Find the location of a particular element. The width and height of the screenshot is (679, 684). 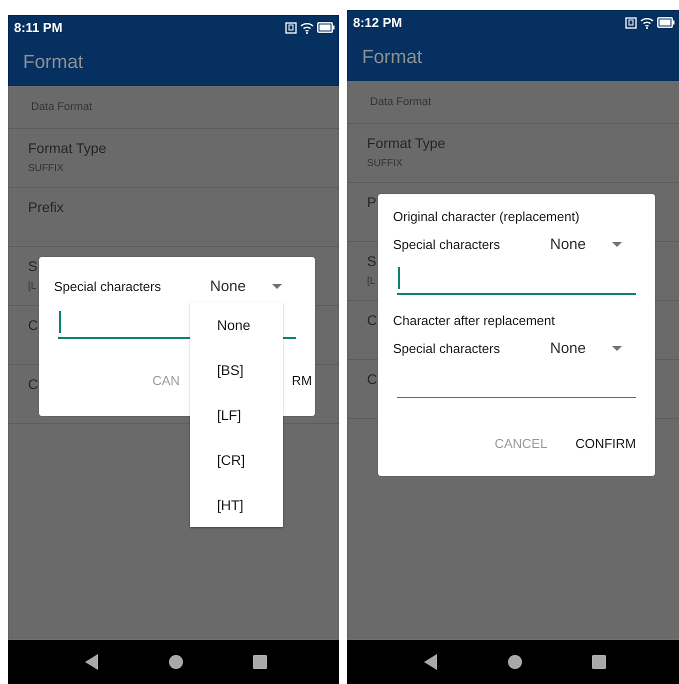

dialog-button: CONFIRM is located at coordinates (605, 443).